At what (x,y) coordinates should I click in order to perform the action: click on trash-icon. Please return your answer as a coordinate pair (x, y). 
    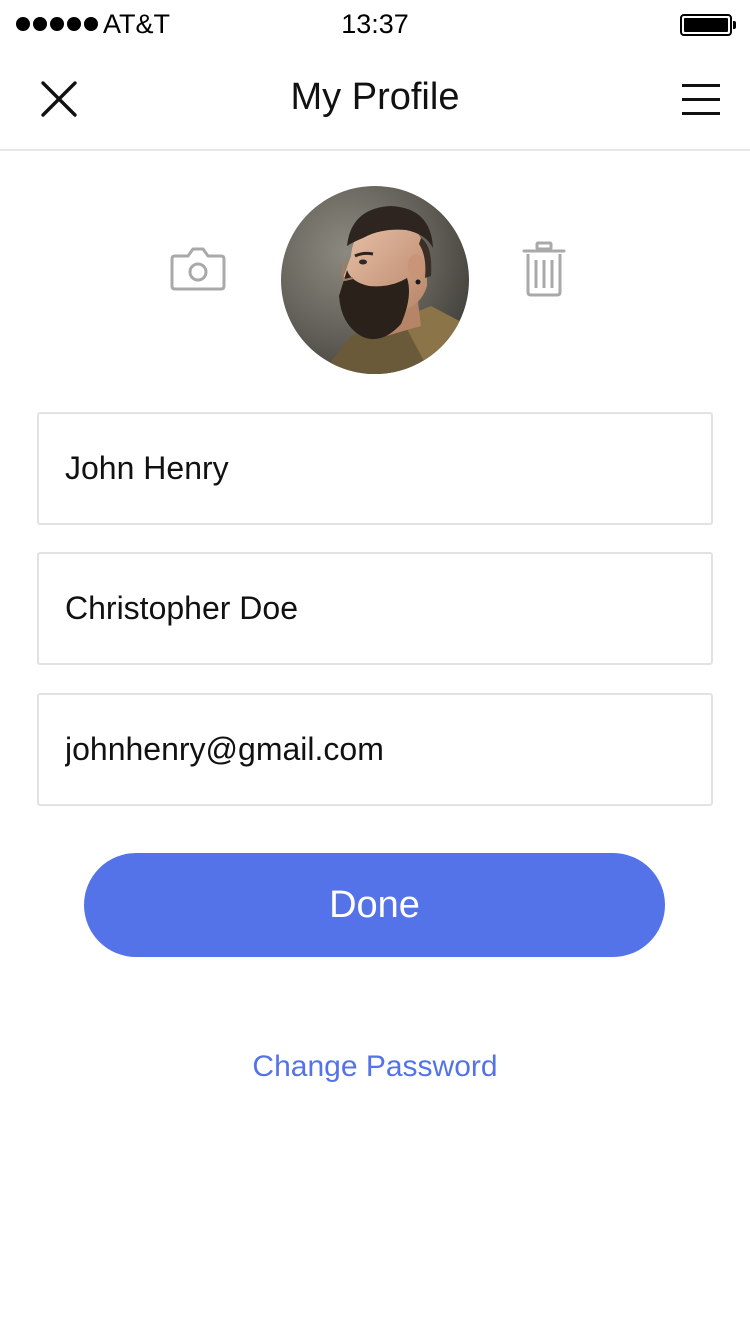
    Looking at the image, I should click on (544, 269).